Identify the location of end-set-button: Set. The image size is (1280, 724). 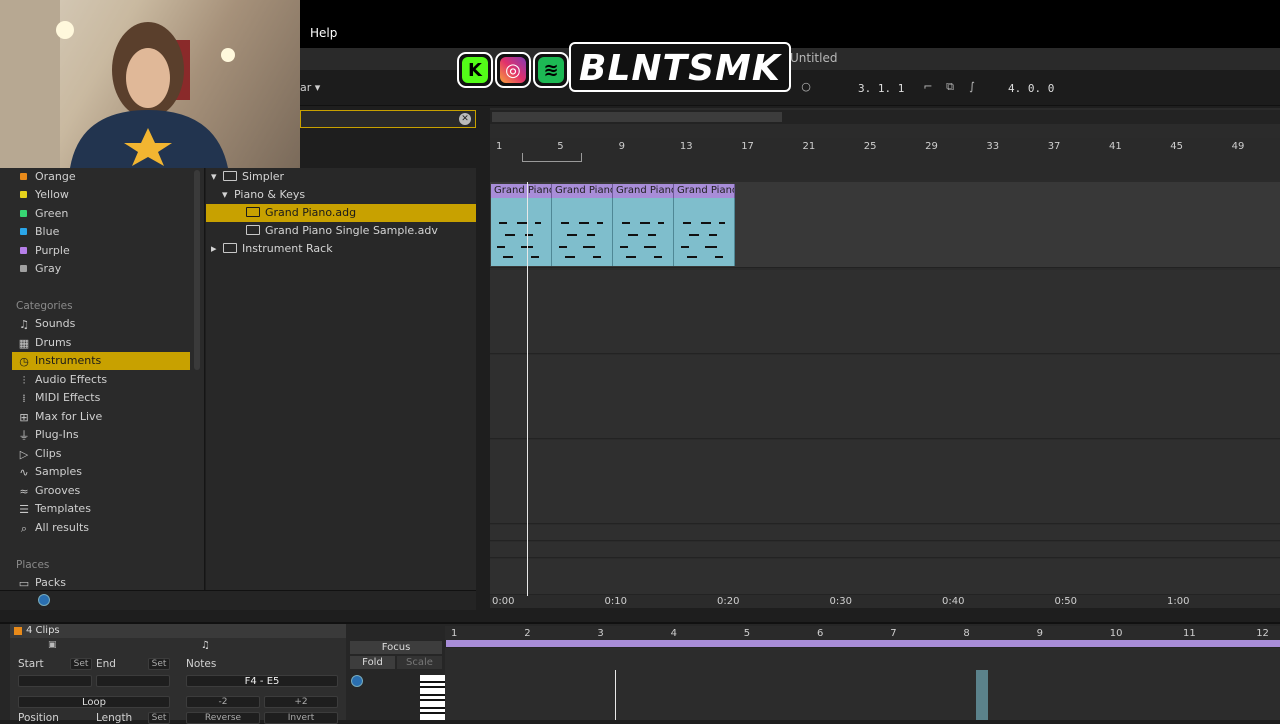
(159, 664).